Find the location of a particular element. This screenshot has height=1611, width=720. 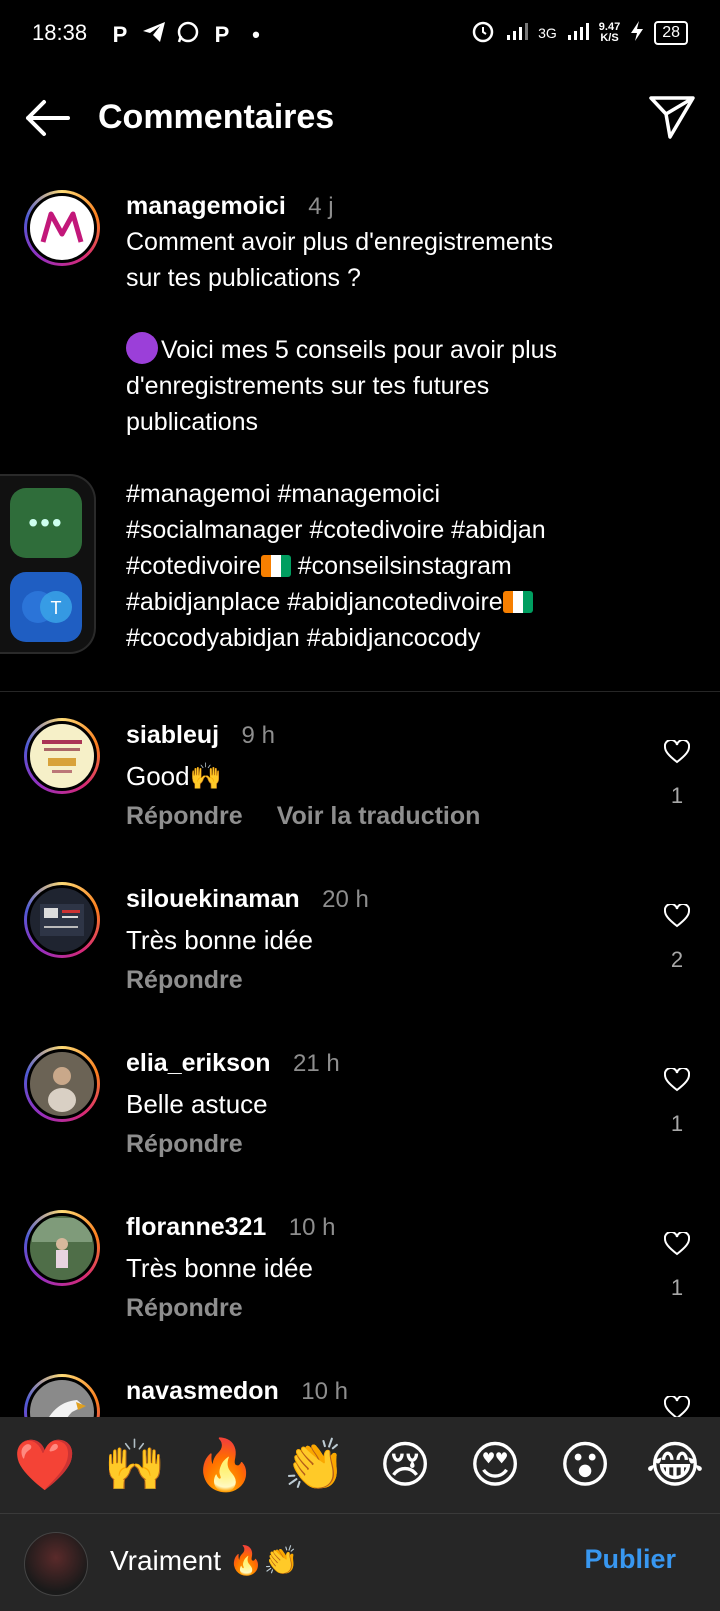

managemoici-logo is located at coordinates (62, 228).